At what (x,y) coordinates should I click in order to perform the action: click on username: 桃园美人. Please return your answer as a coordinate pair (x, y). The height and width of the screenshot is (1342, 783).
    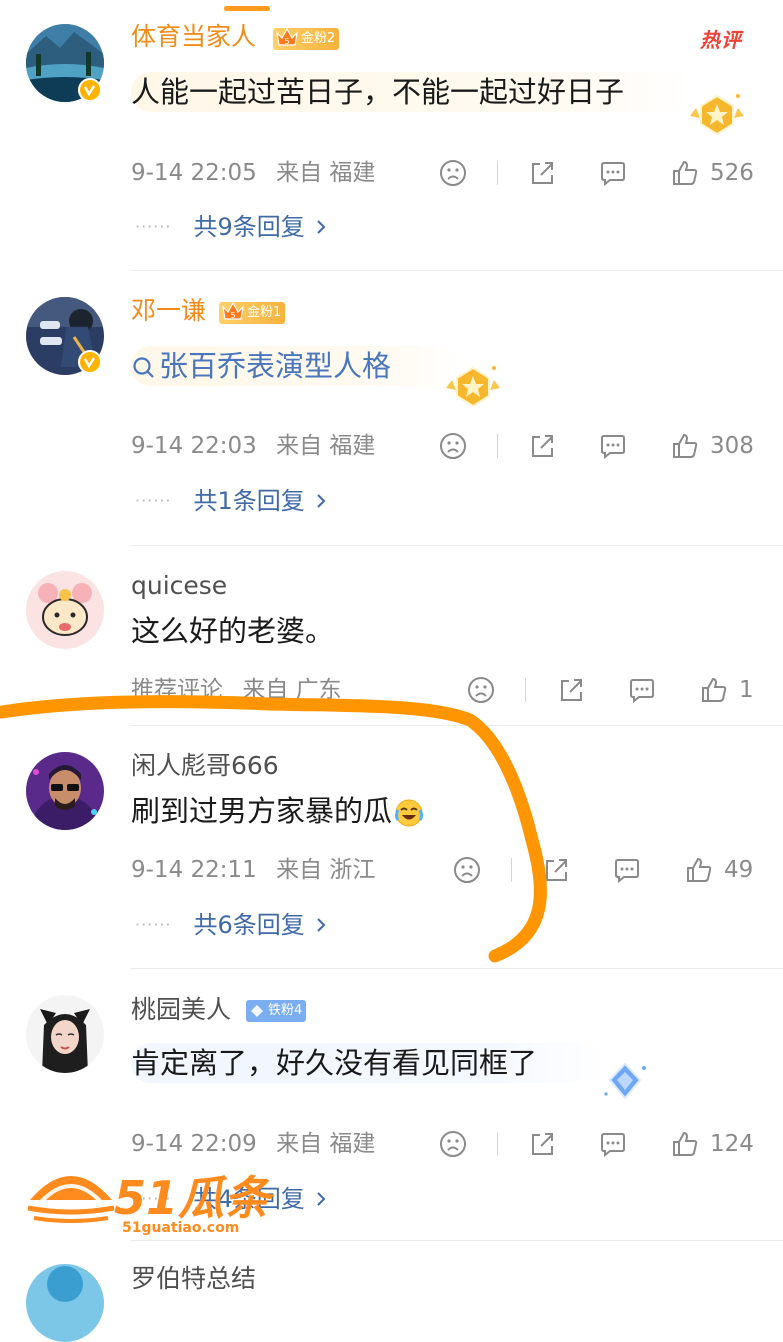
    Looking at the image, I should click on (181, 1010).